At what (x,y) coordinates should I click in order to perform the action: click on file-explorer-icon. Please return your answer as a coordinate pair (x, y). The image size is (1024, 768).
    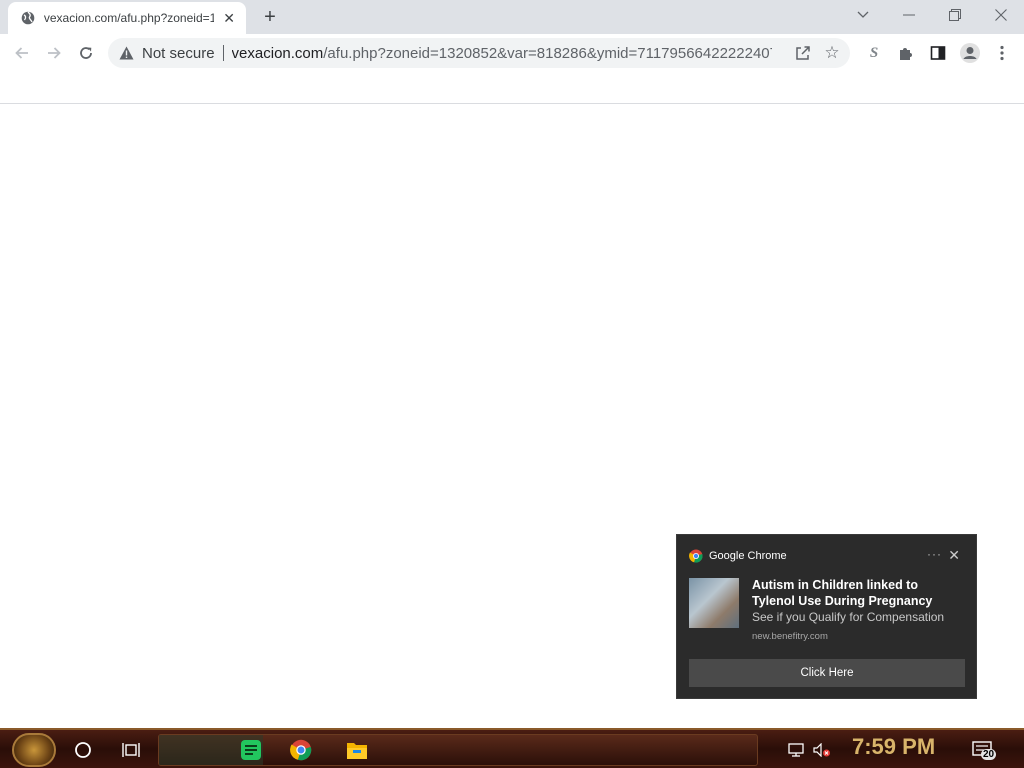
    Looking at the image, I should click on (357, 750).